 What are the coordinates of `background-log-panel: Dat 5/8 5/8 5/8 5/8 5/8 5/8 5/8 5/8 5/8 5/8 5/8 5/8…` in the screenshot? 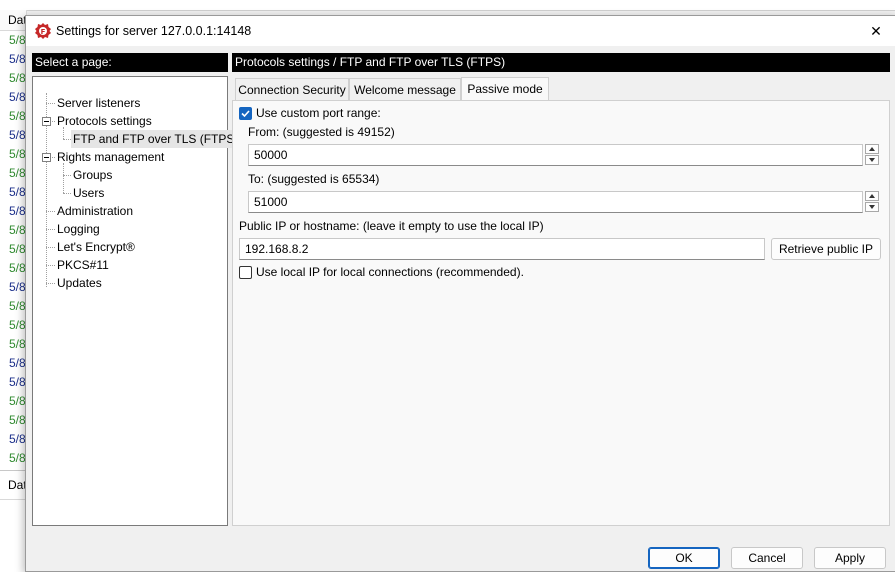 It's located at (13, 240).